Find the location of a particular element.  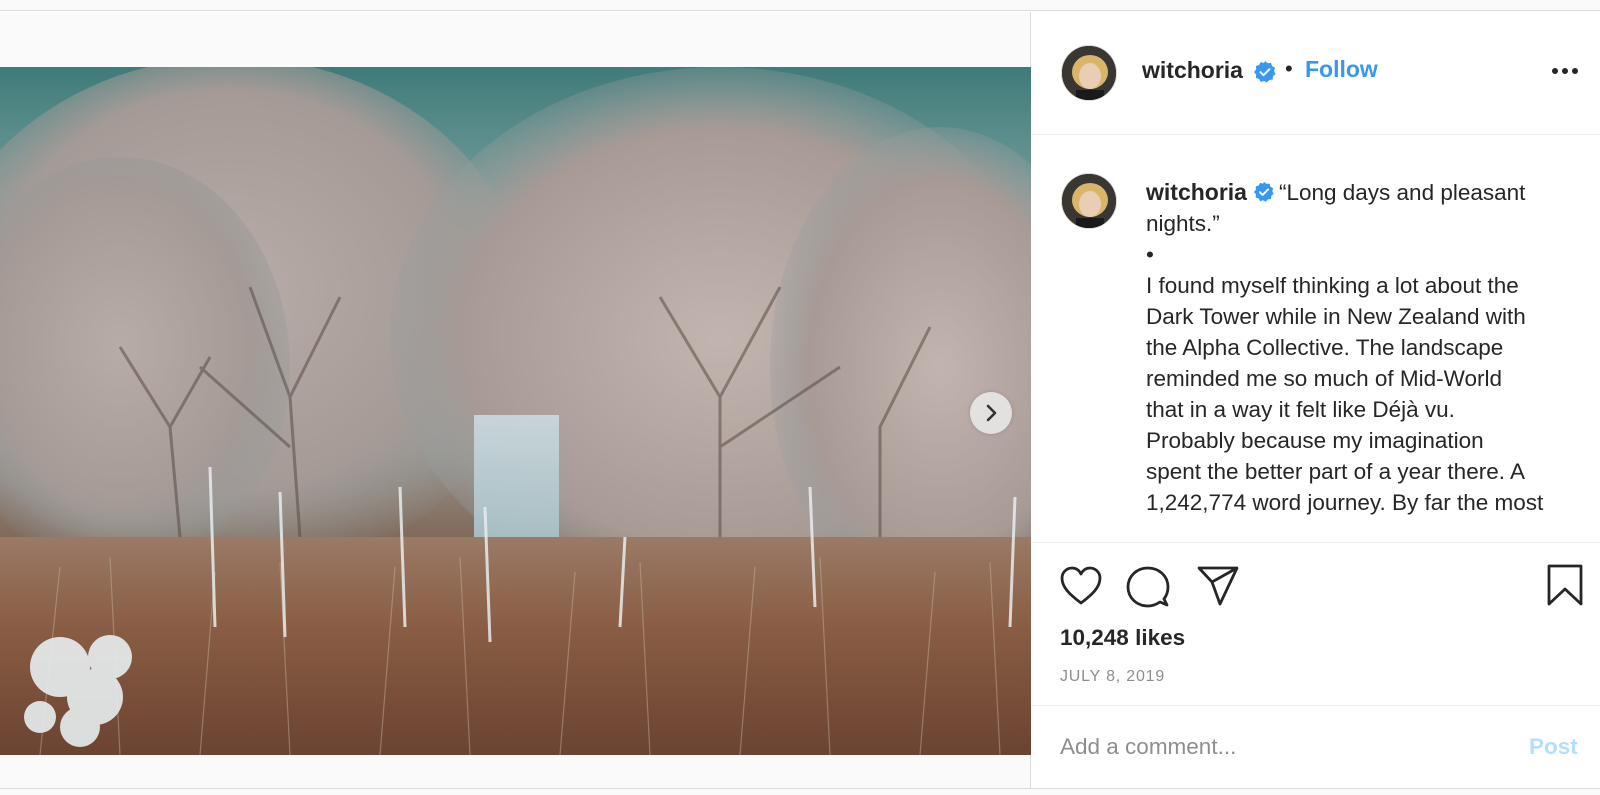

post-comment-button: Post is located at coordinates (1553, 747).